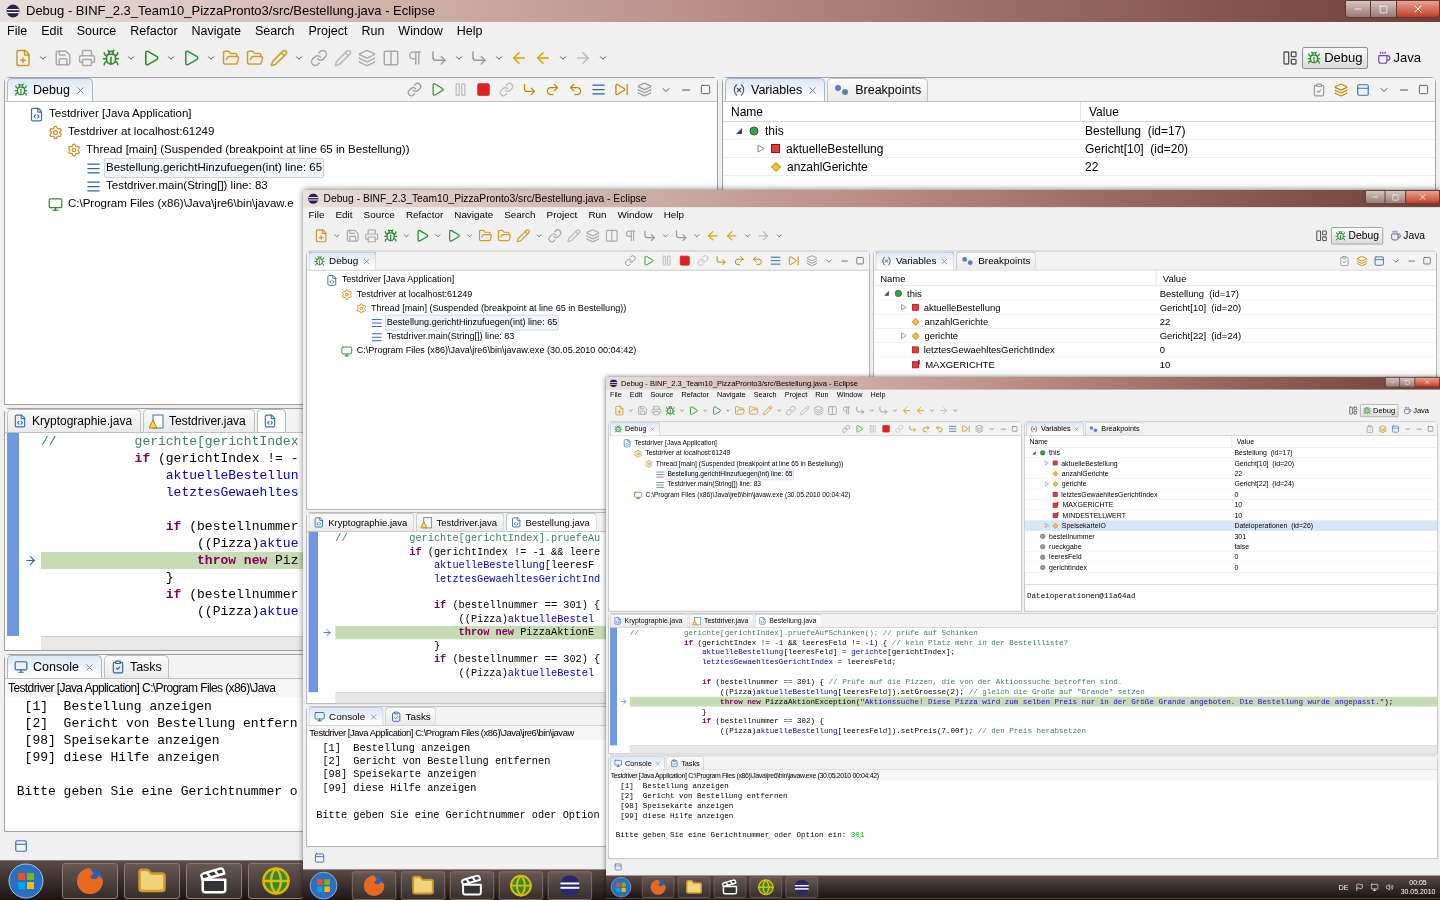 Image resolution: width=1440 pixels, height=900 pixels. What do you see at coordinates (216, 458) in the screenshot?
I see `code-line: if (gerichtIndex != -` at bounding box center [216, 458].